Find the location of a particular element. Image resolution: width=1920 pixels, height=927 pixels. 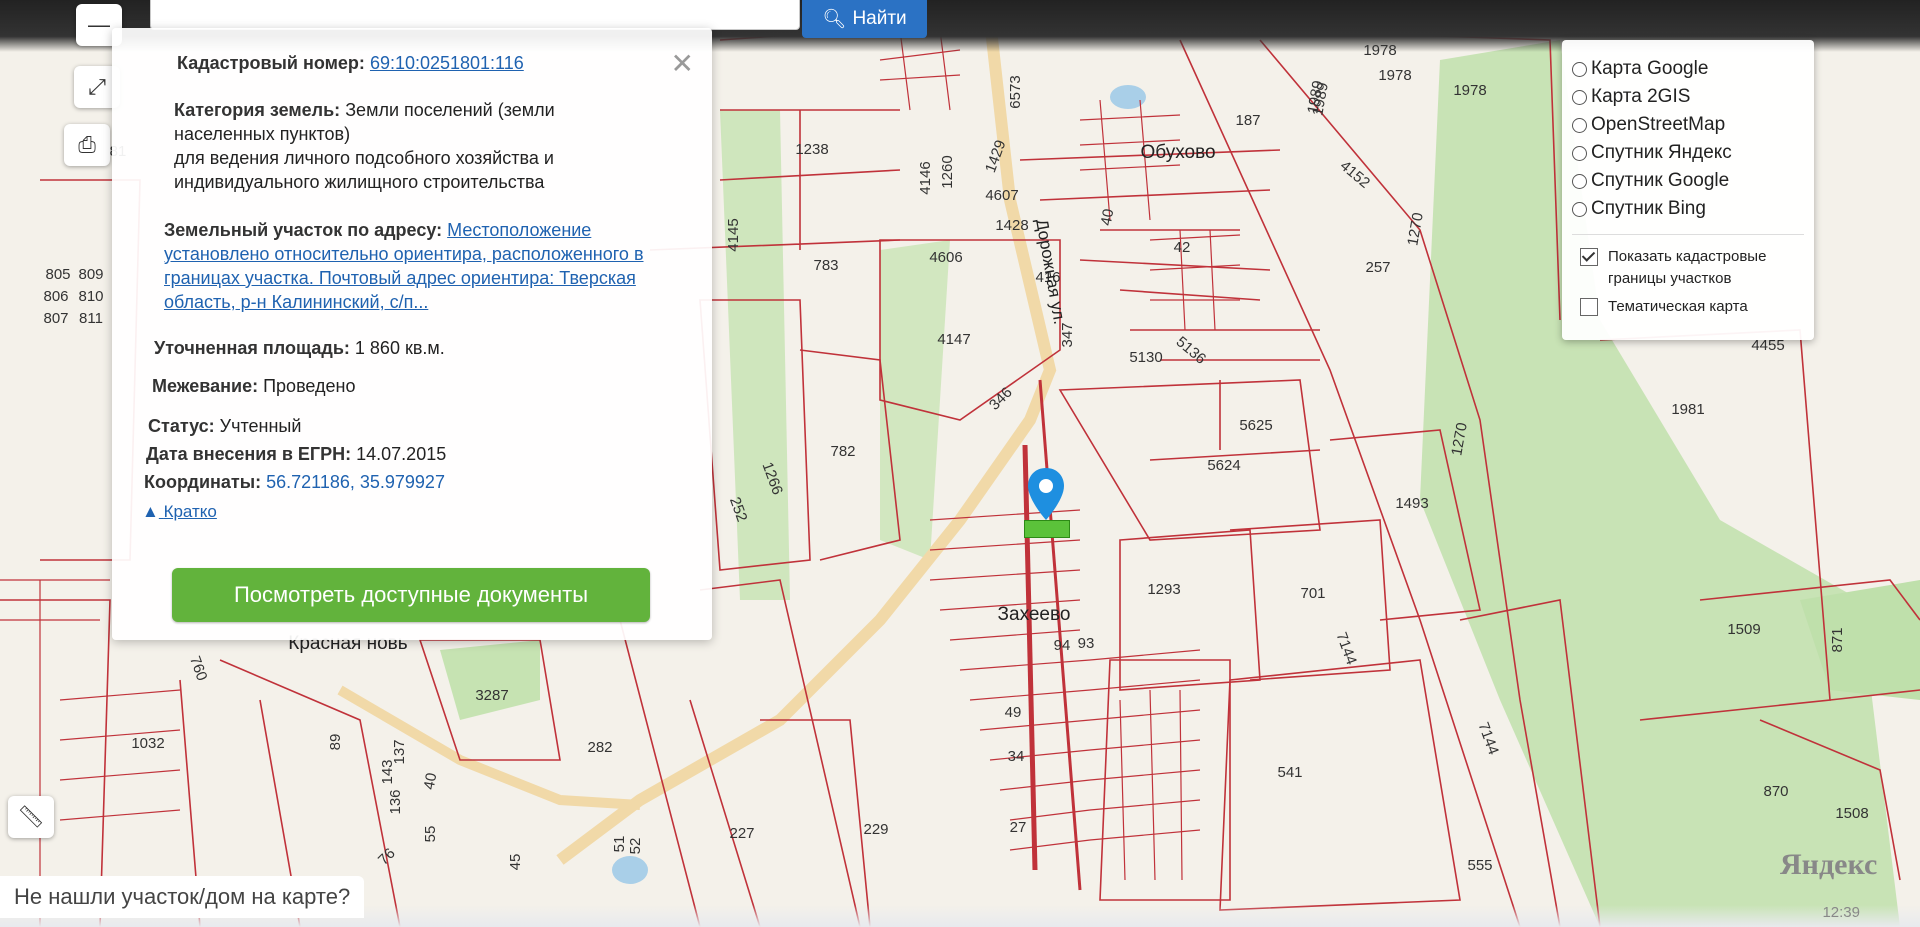

parcel-number: 42 is located at coordinates (1182, 247).